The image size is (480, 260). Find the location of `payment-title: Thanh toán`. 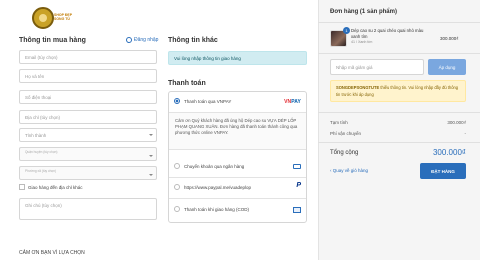

payment-title: Thanh toán is located at coordinates (187, 83).